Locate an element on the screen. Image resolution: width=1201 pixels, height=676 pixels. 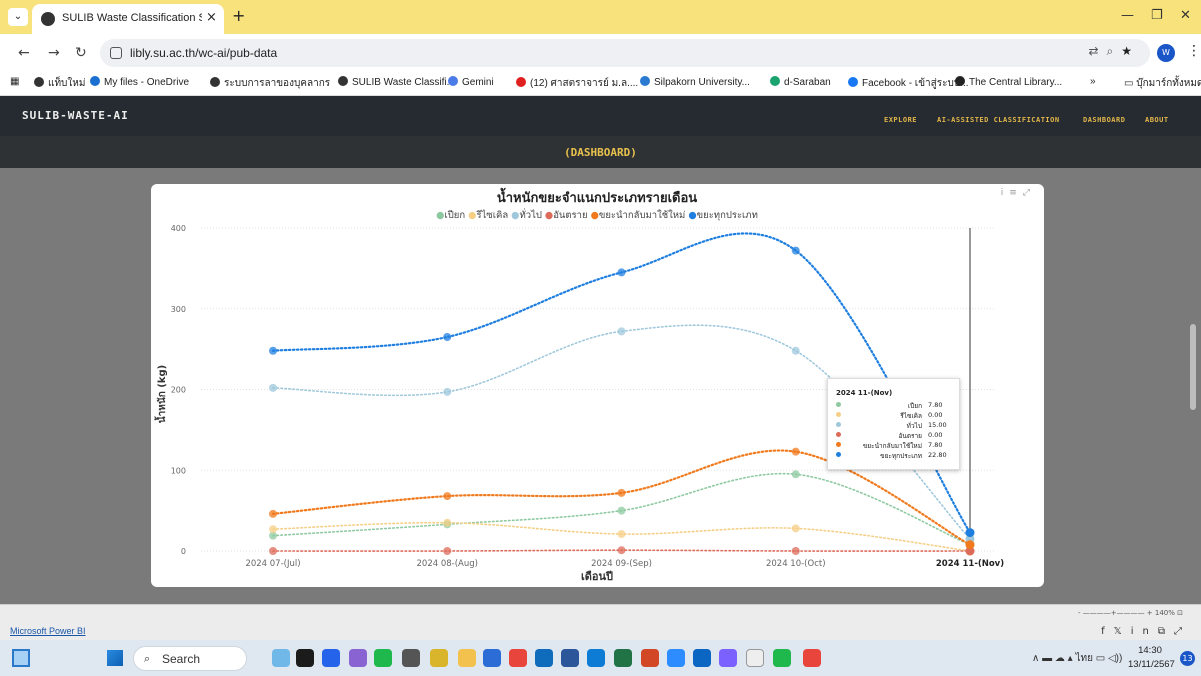
bookmark-item: ระบบการลาของบุคลากร is located at coordinates (270, 83).